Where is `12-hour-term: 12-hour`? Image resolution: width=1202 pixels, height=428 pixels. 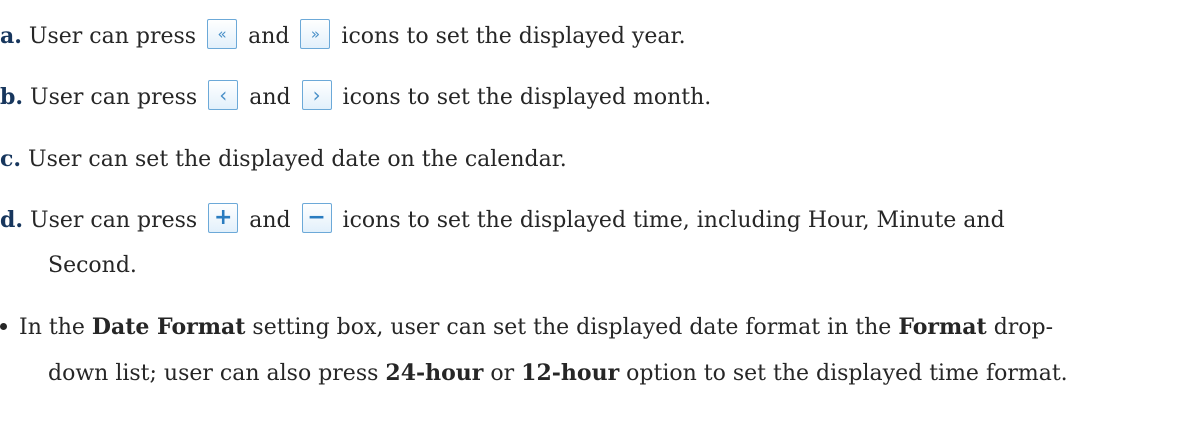
12-hour-term: 12-hour is located at coordinates (570, 373).